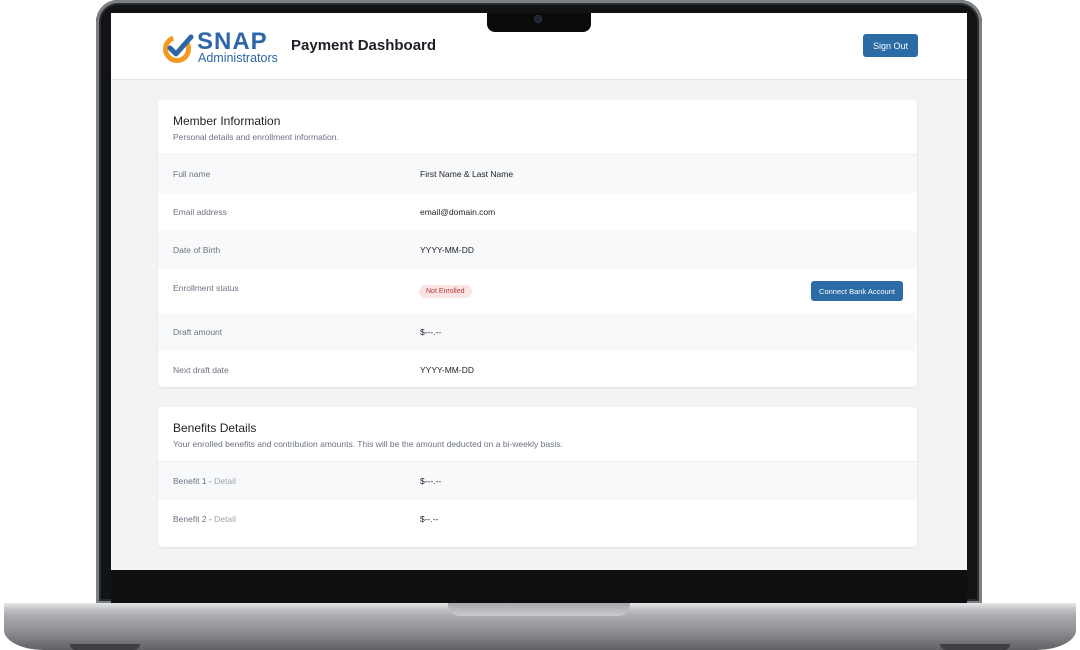 Image resolution: width=1080 pixels, height=650 pixels. Describe the element at coordinates (190, 481) in the screenshot. I see `benefit-1-name: Benefit 1` at that location.